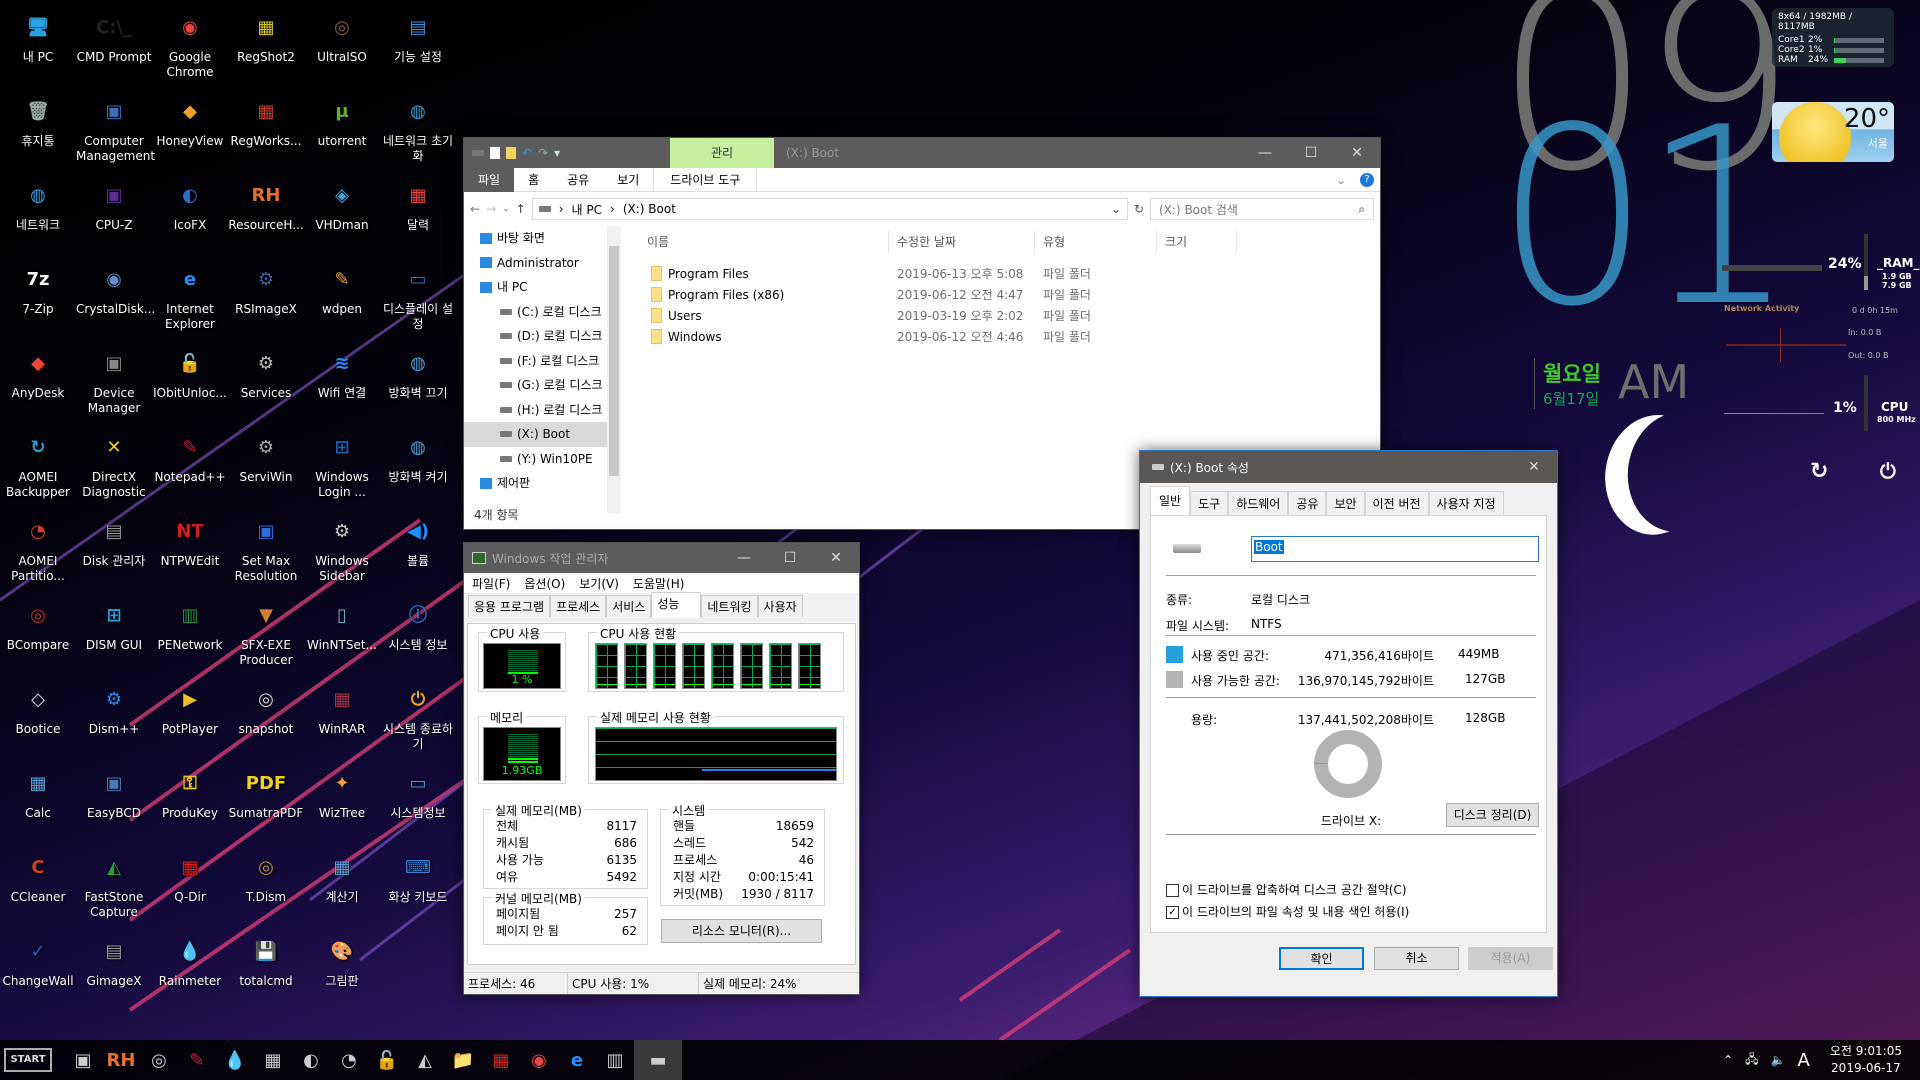  Describe the element at coordinates (1395, 549) in the screenshot. I see `volume-name-input: Boot` at that location.